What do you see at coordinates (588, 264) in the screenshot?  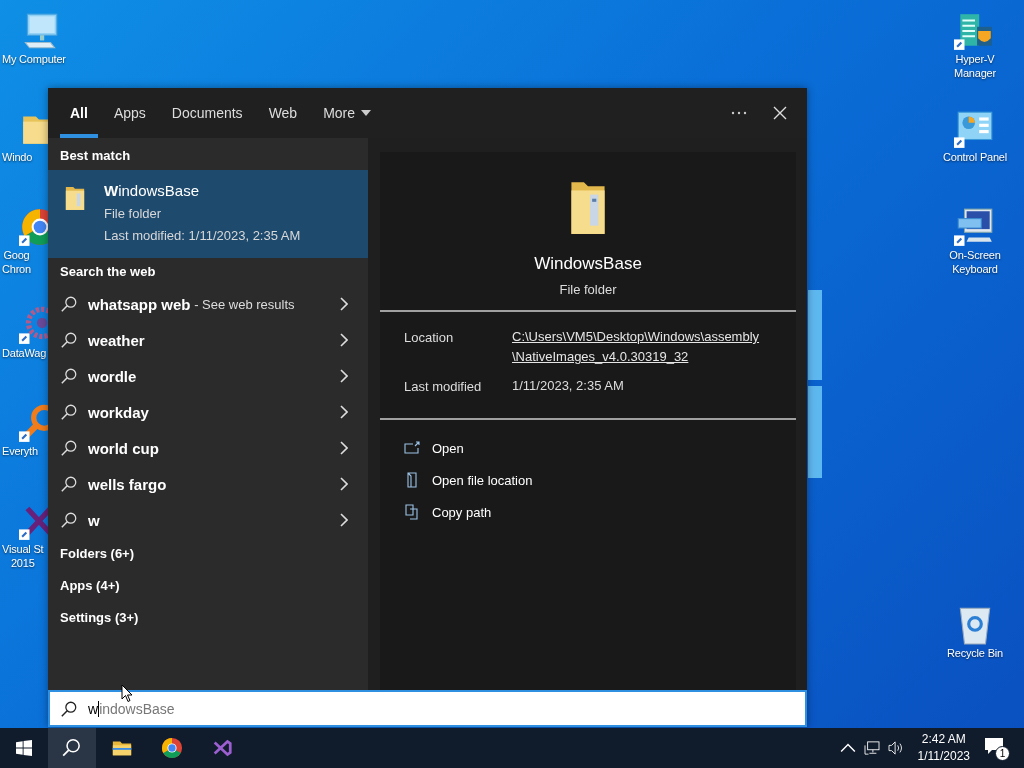 I see `preview-title: WindowsBase` at bounding box center [588, 264].